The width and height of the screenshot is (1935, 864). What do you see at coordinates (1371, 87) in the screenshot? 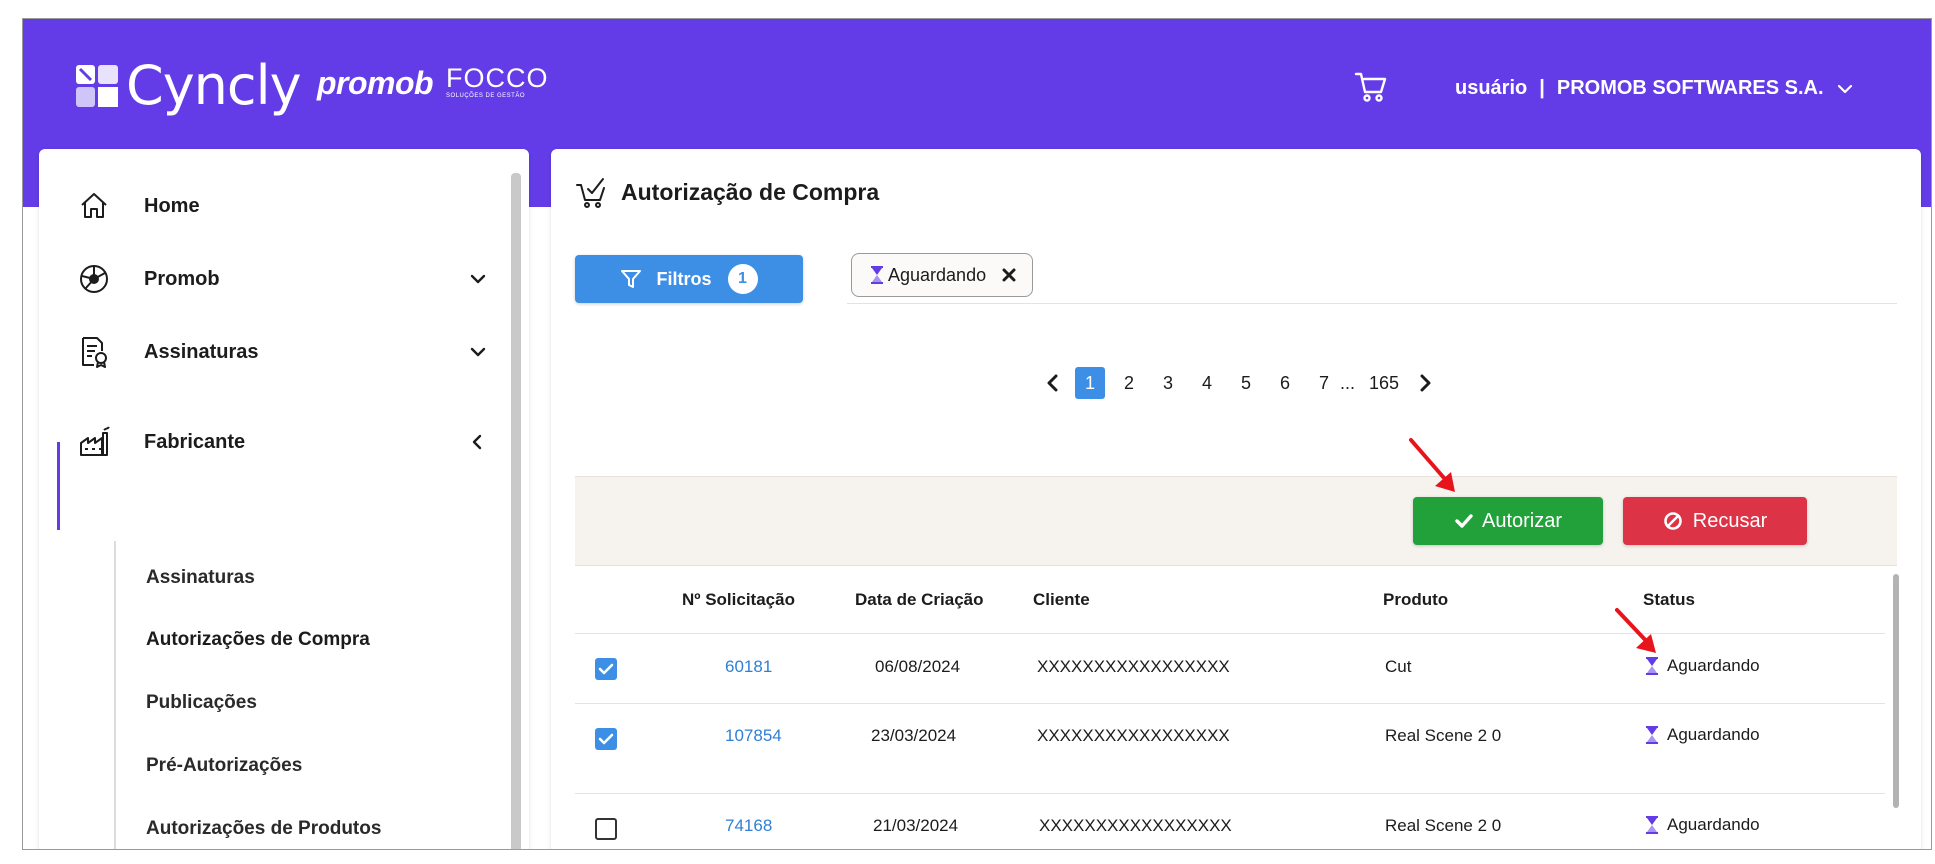
I see `cart-icon` at bounding box center [1371, 87].